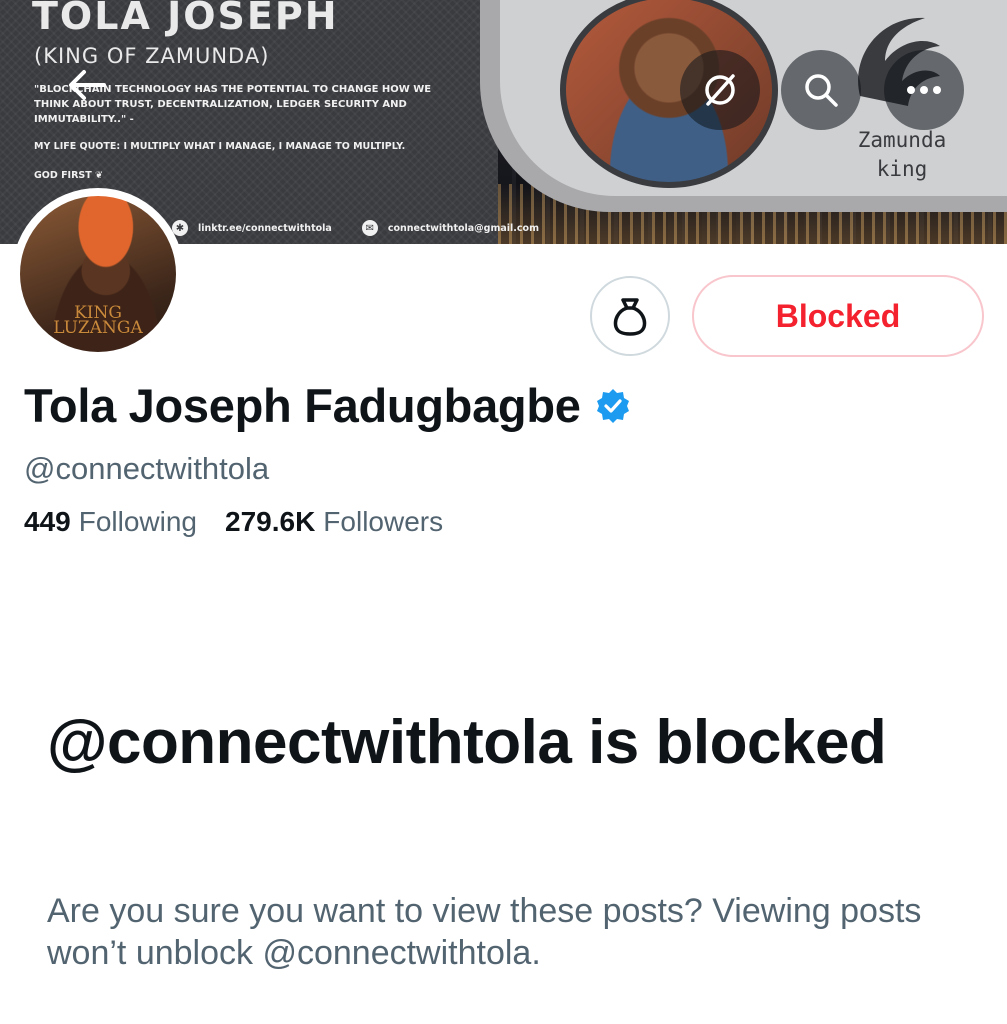 The width and height of the screenshot is (1007, 1024). I want to click on avatar-caption: KING LUZANGA, so click(98, 321).